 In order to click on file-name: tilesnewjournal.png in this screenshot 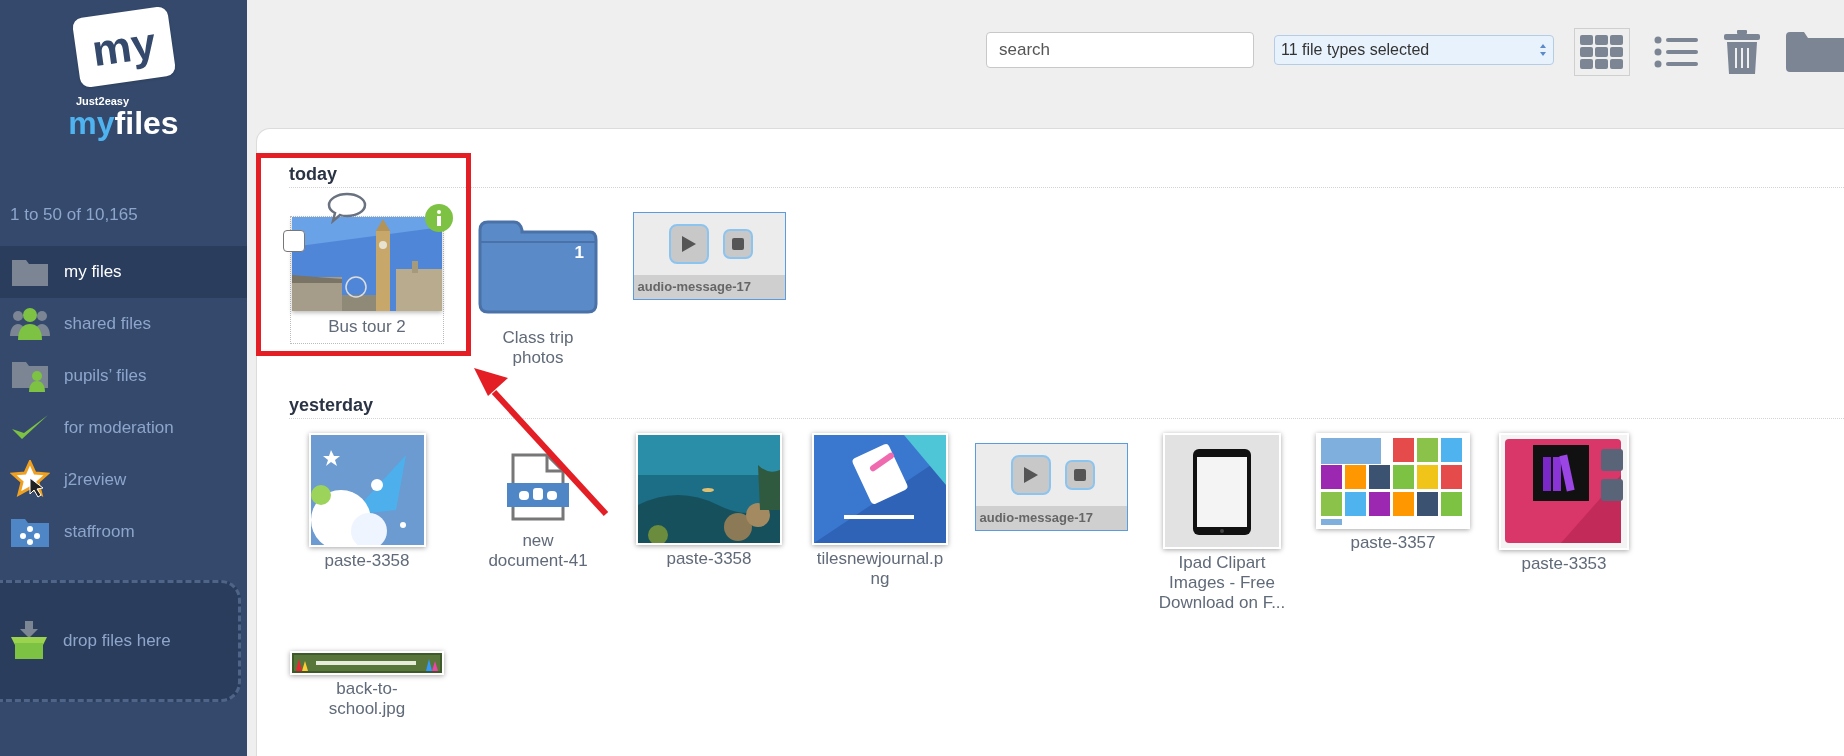, I will do `click(880, 569)`.